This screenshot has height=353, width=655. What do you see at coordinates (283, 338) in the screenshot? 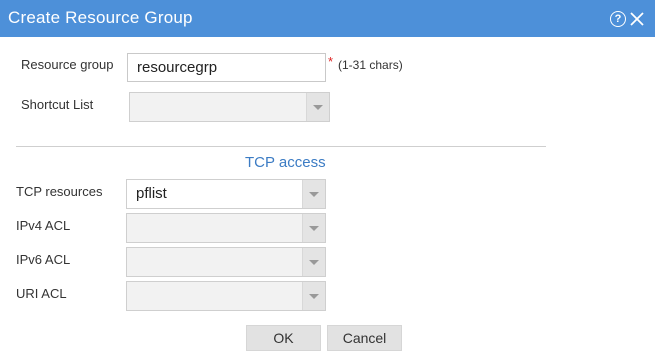
I see `ok-button: OK` at bounding box center [283, 338].